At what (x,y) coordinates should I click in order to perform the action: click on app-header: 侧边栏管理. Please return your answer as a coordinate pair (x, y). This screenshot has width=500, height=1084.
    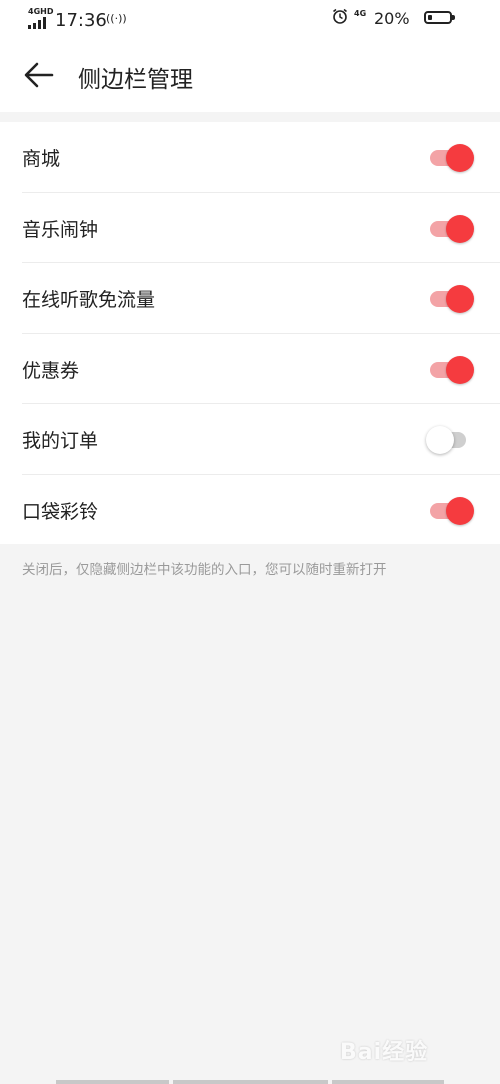
    Looking at the image, I should click on (250, 76).